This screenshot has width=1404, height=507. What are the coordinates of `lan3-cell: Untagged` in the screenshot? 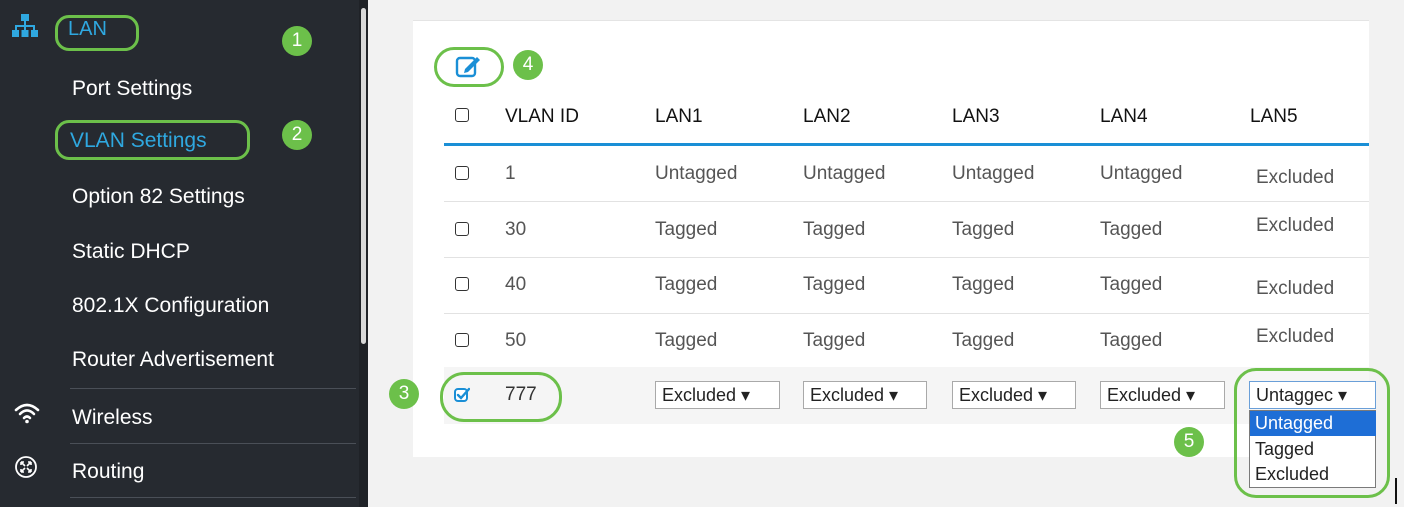 It's located at (993, 173).